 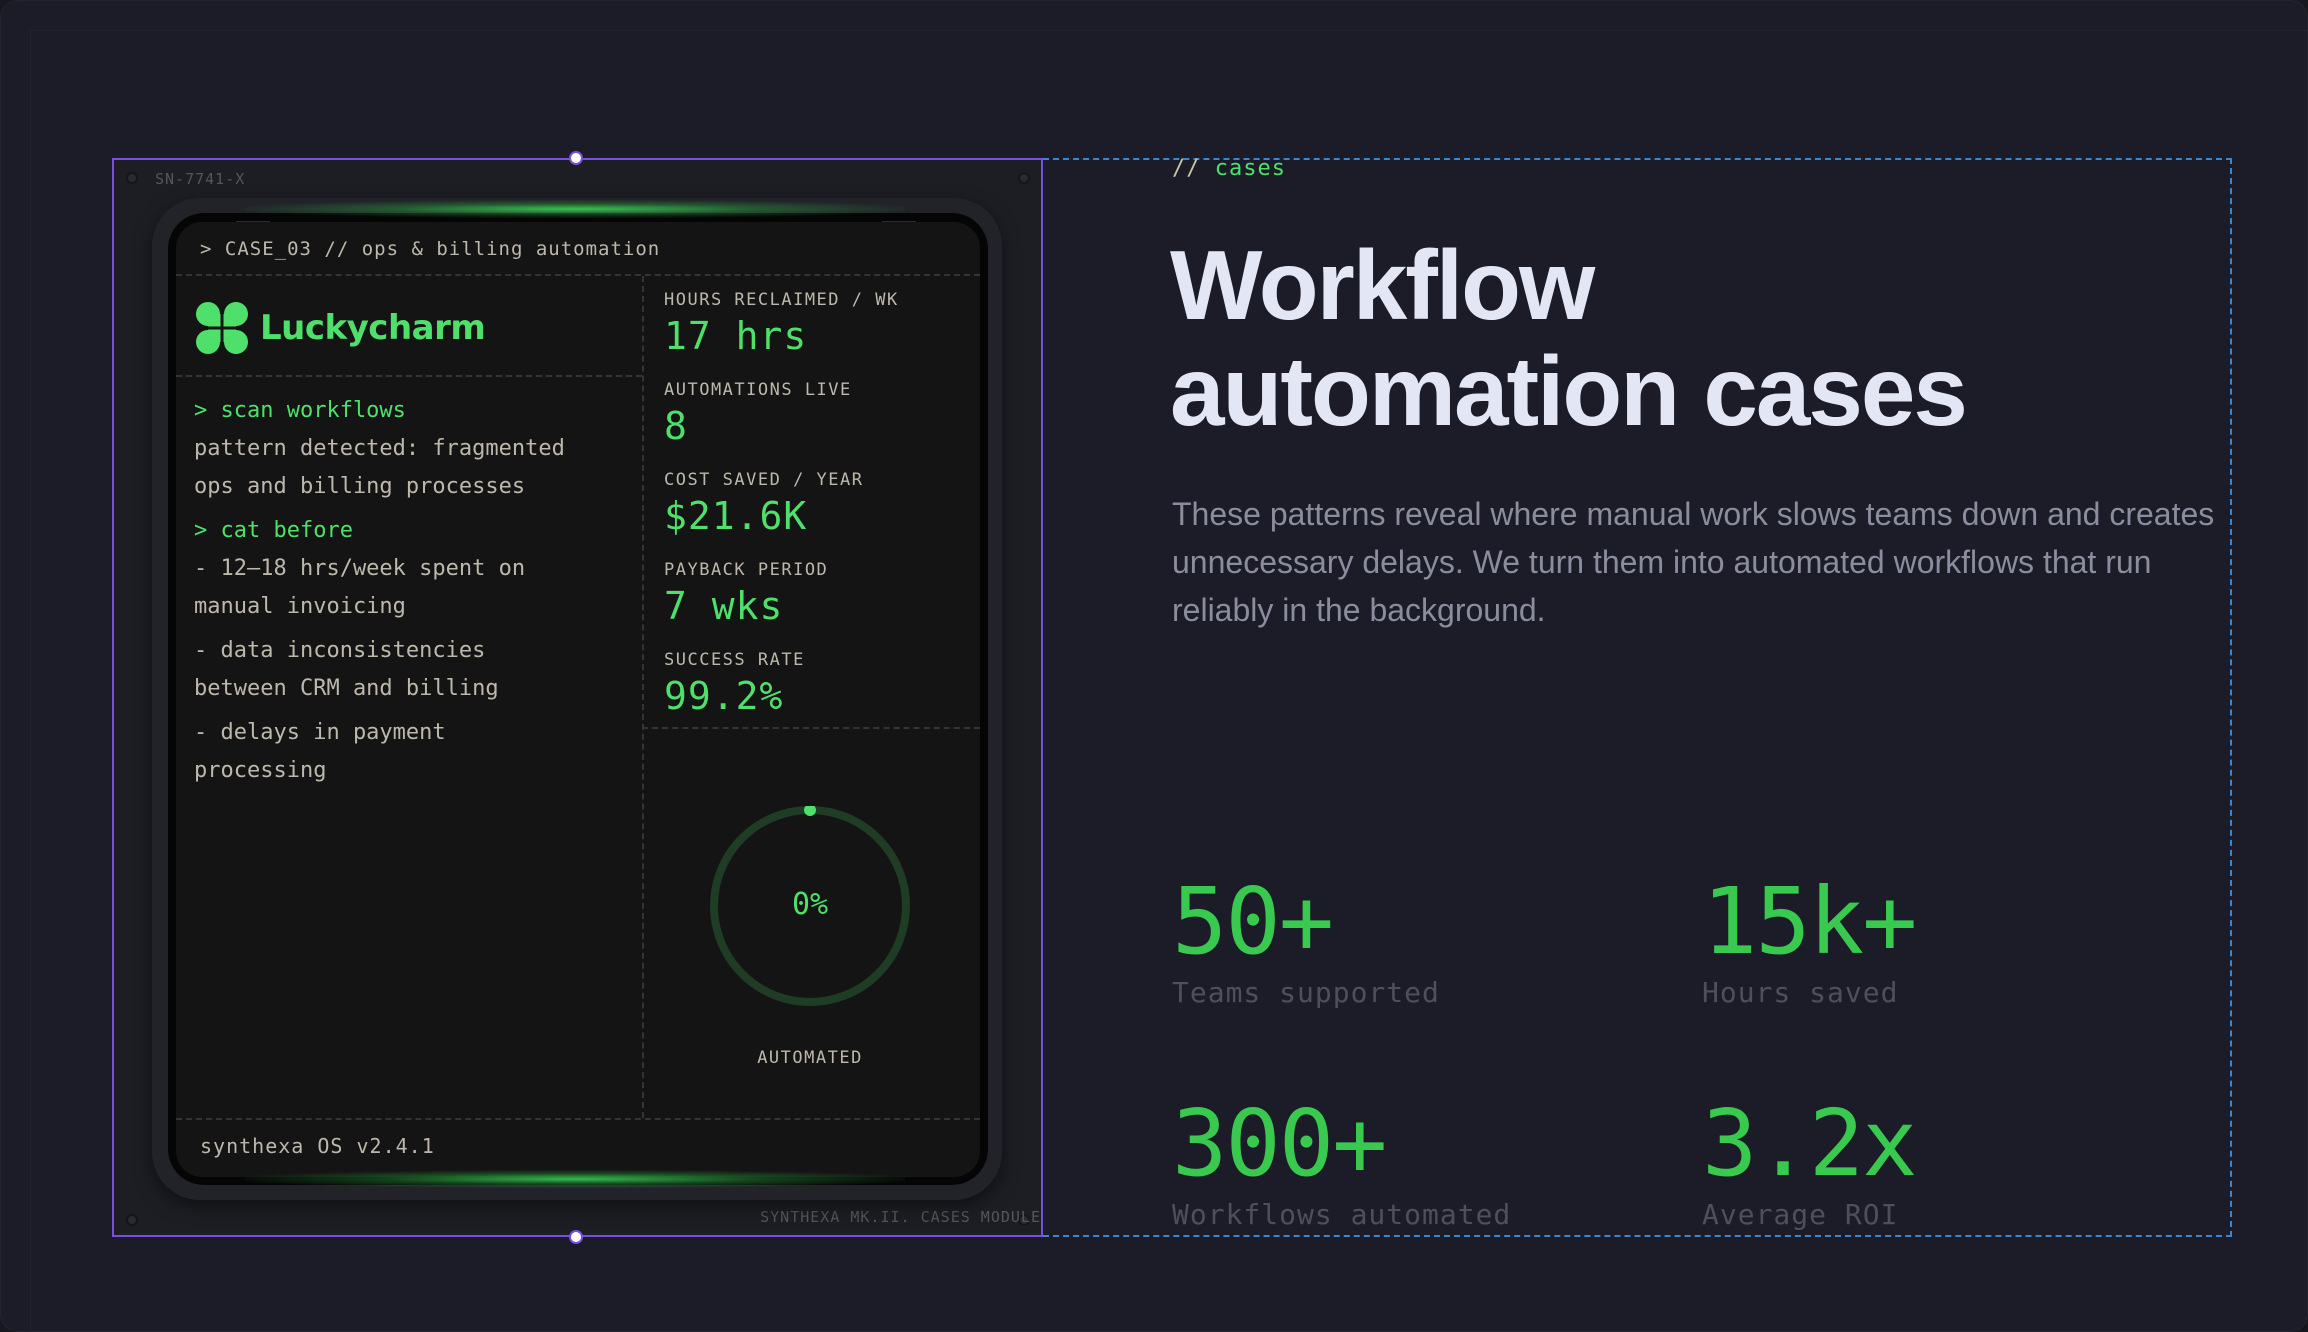 I want to click on stat-workflows-automated: 300+ Workflows automated, so click(x=1342, y=1161).